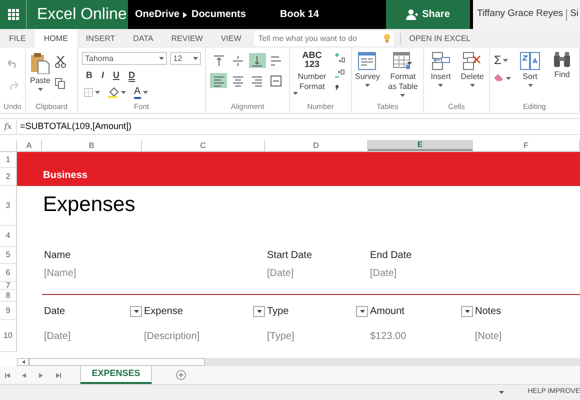 The width and height of the screenshot is (580, 400). Describe the element at coordinates (298, 362) in the screenshot. I see `horizontal-scrollbar` at that location.